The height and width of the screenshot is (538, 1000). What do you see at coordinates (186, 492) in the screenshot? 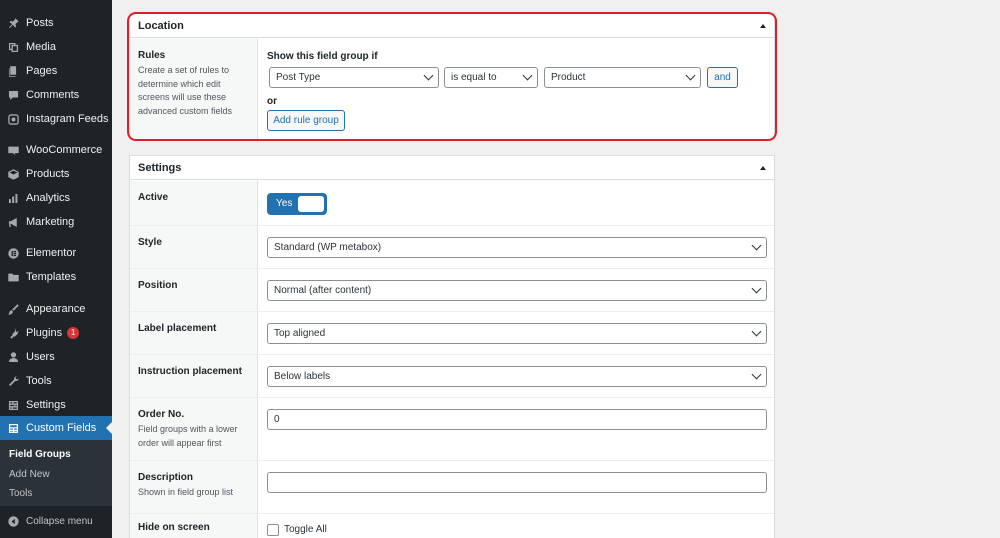
I see `description-hint: Shown in field group list` at bounding box center [186, 492].